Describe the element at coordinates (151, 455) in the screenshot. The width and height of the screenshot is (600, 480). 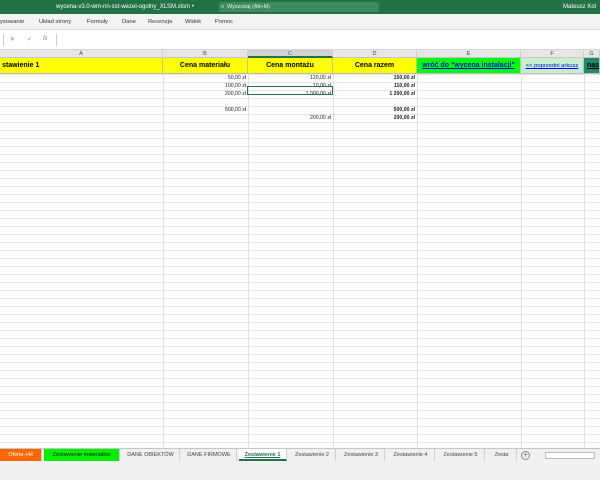
I see `sheet-tab: DANE OBIEKTÓW` at that location.